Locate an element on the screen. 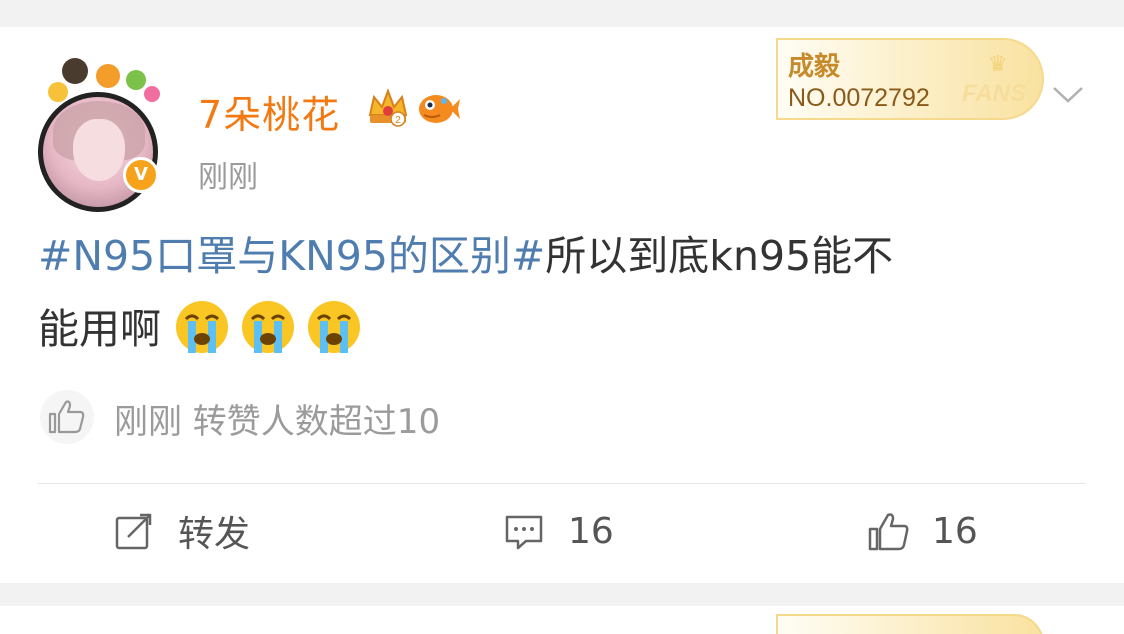  fans-card: 成毅 NO.0072792 ♛ FANS is located at coordinates (910, 79).